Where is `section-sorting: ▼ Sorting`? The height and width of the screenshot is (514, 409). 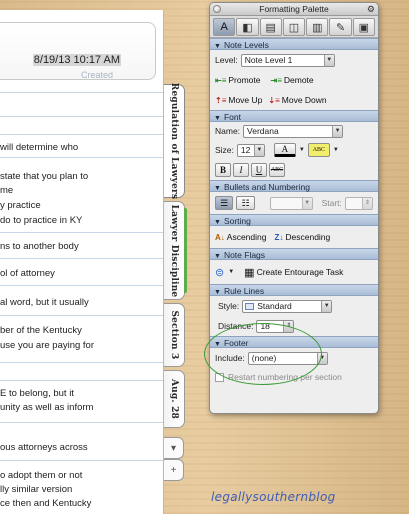
section-sorting: ▼ Sorting is located at coordinates (294, 220).